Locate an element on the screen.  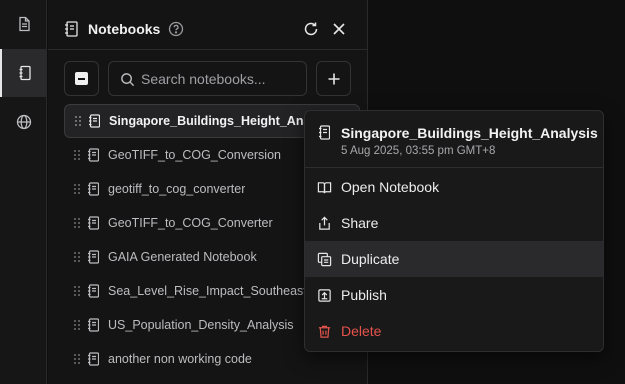
close-icon is located at coordinates (339, 29).